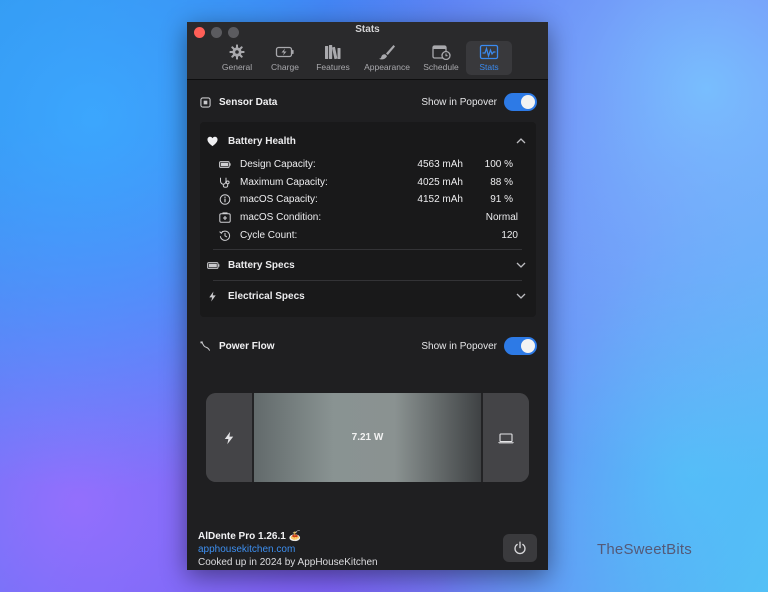  Describe the element at coordinates (440, 164) in the screenshot. I see `design-capacity-value: 4563 mAh` at that location.